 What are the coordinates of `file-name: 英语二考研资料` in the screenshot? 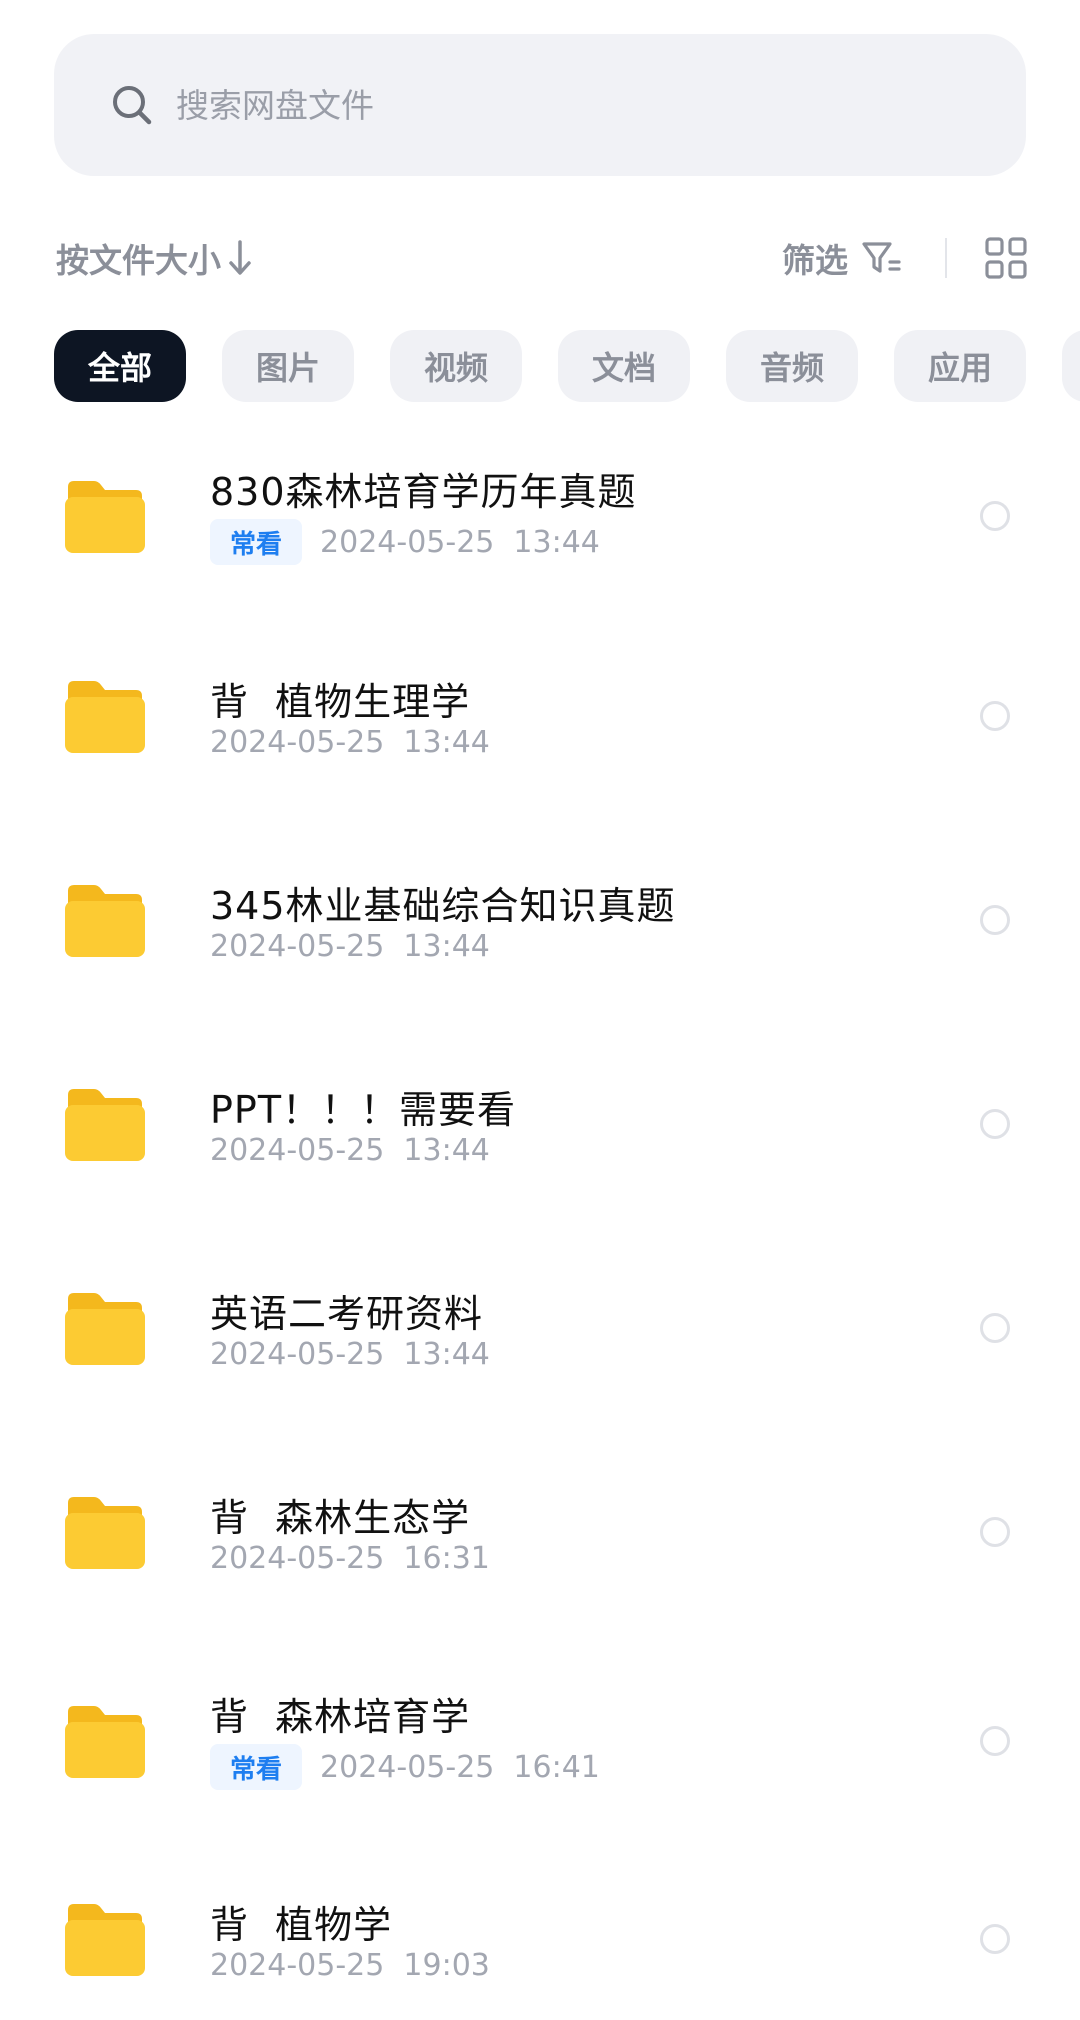 It's located at (347, 1314).